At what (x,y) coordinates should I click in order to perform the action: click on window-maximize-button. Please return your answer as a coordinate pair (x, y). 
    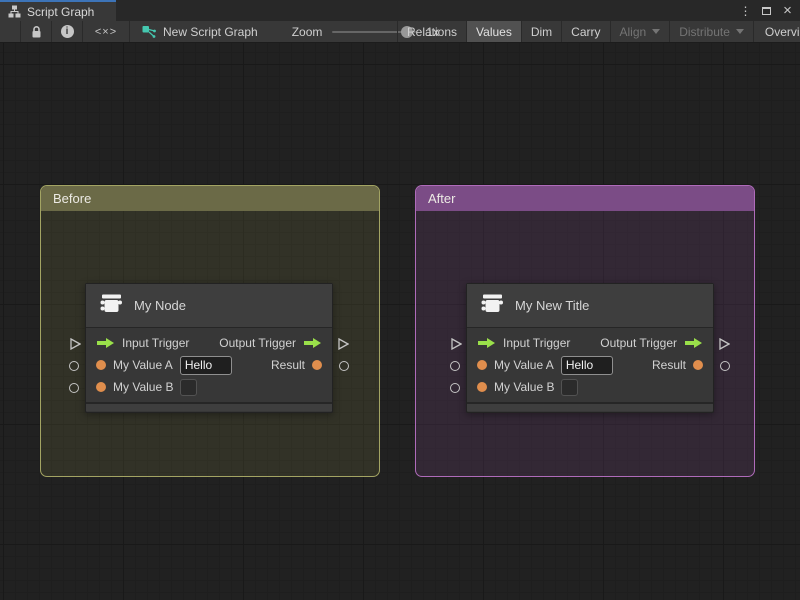
    Looking at the image, I should click on (766, 10).